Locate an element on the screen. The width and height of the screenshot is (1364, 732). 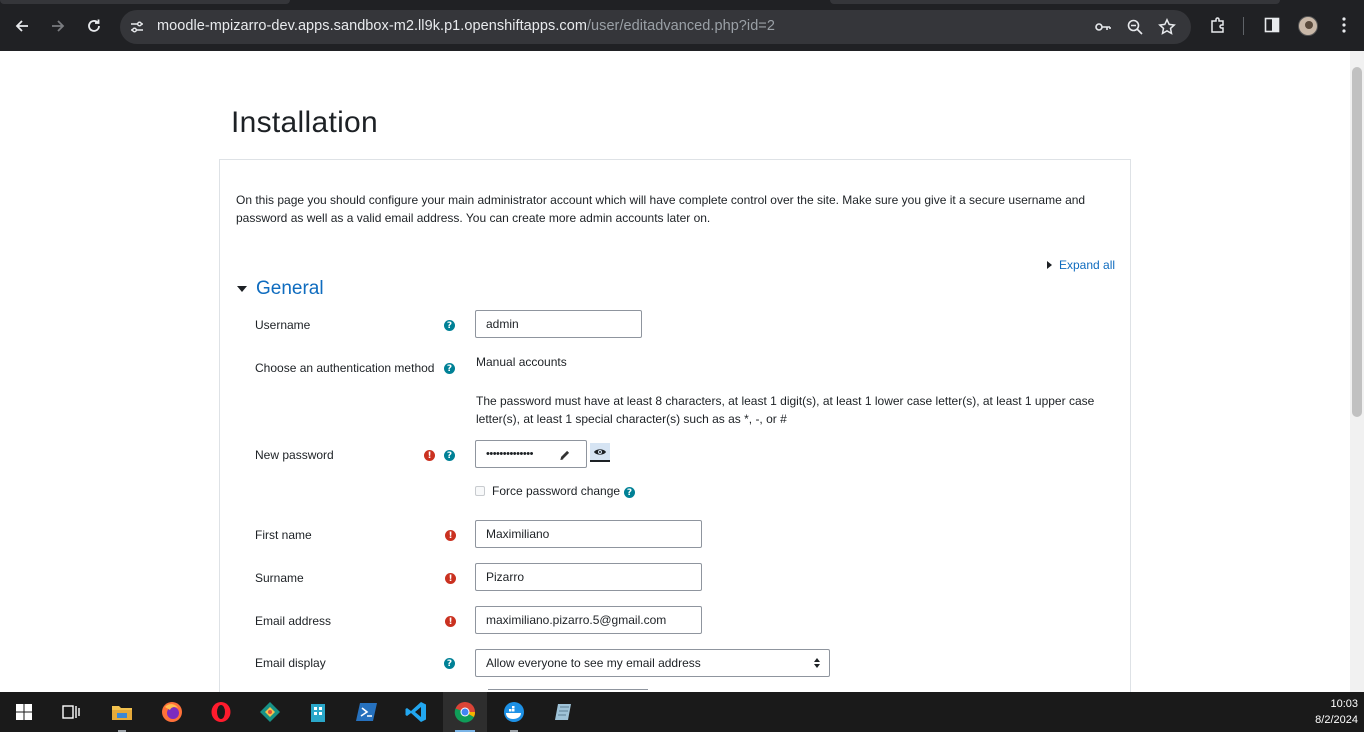
powershell-icon is located at coordinates (367, 712).